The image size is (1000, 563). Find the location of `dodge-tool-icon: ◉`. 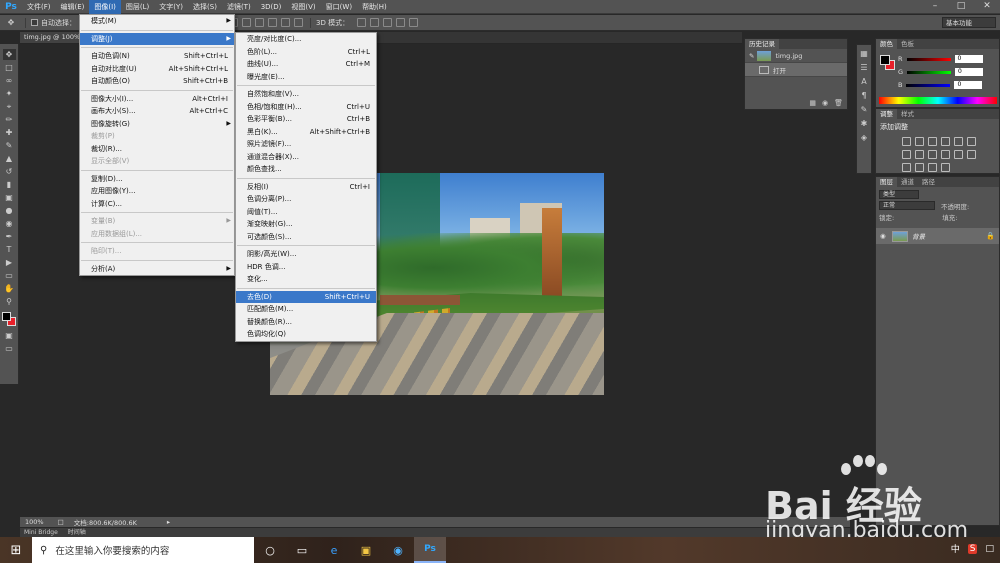

dodge-tool-icon: ◉ is located at coordinates (9, 223).